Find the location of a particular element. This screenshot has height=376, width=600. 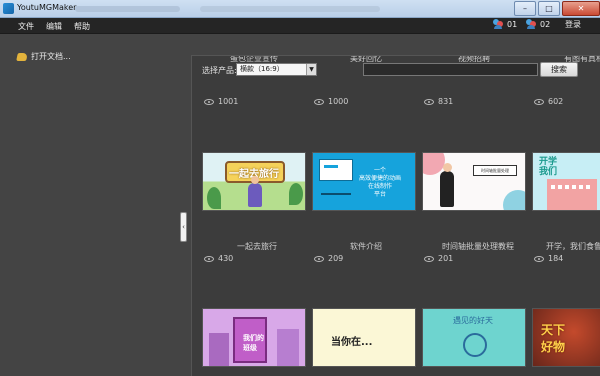

template-thumbnail-travel: 一起去旅行 is located at coordinates (254, 181).